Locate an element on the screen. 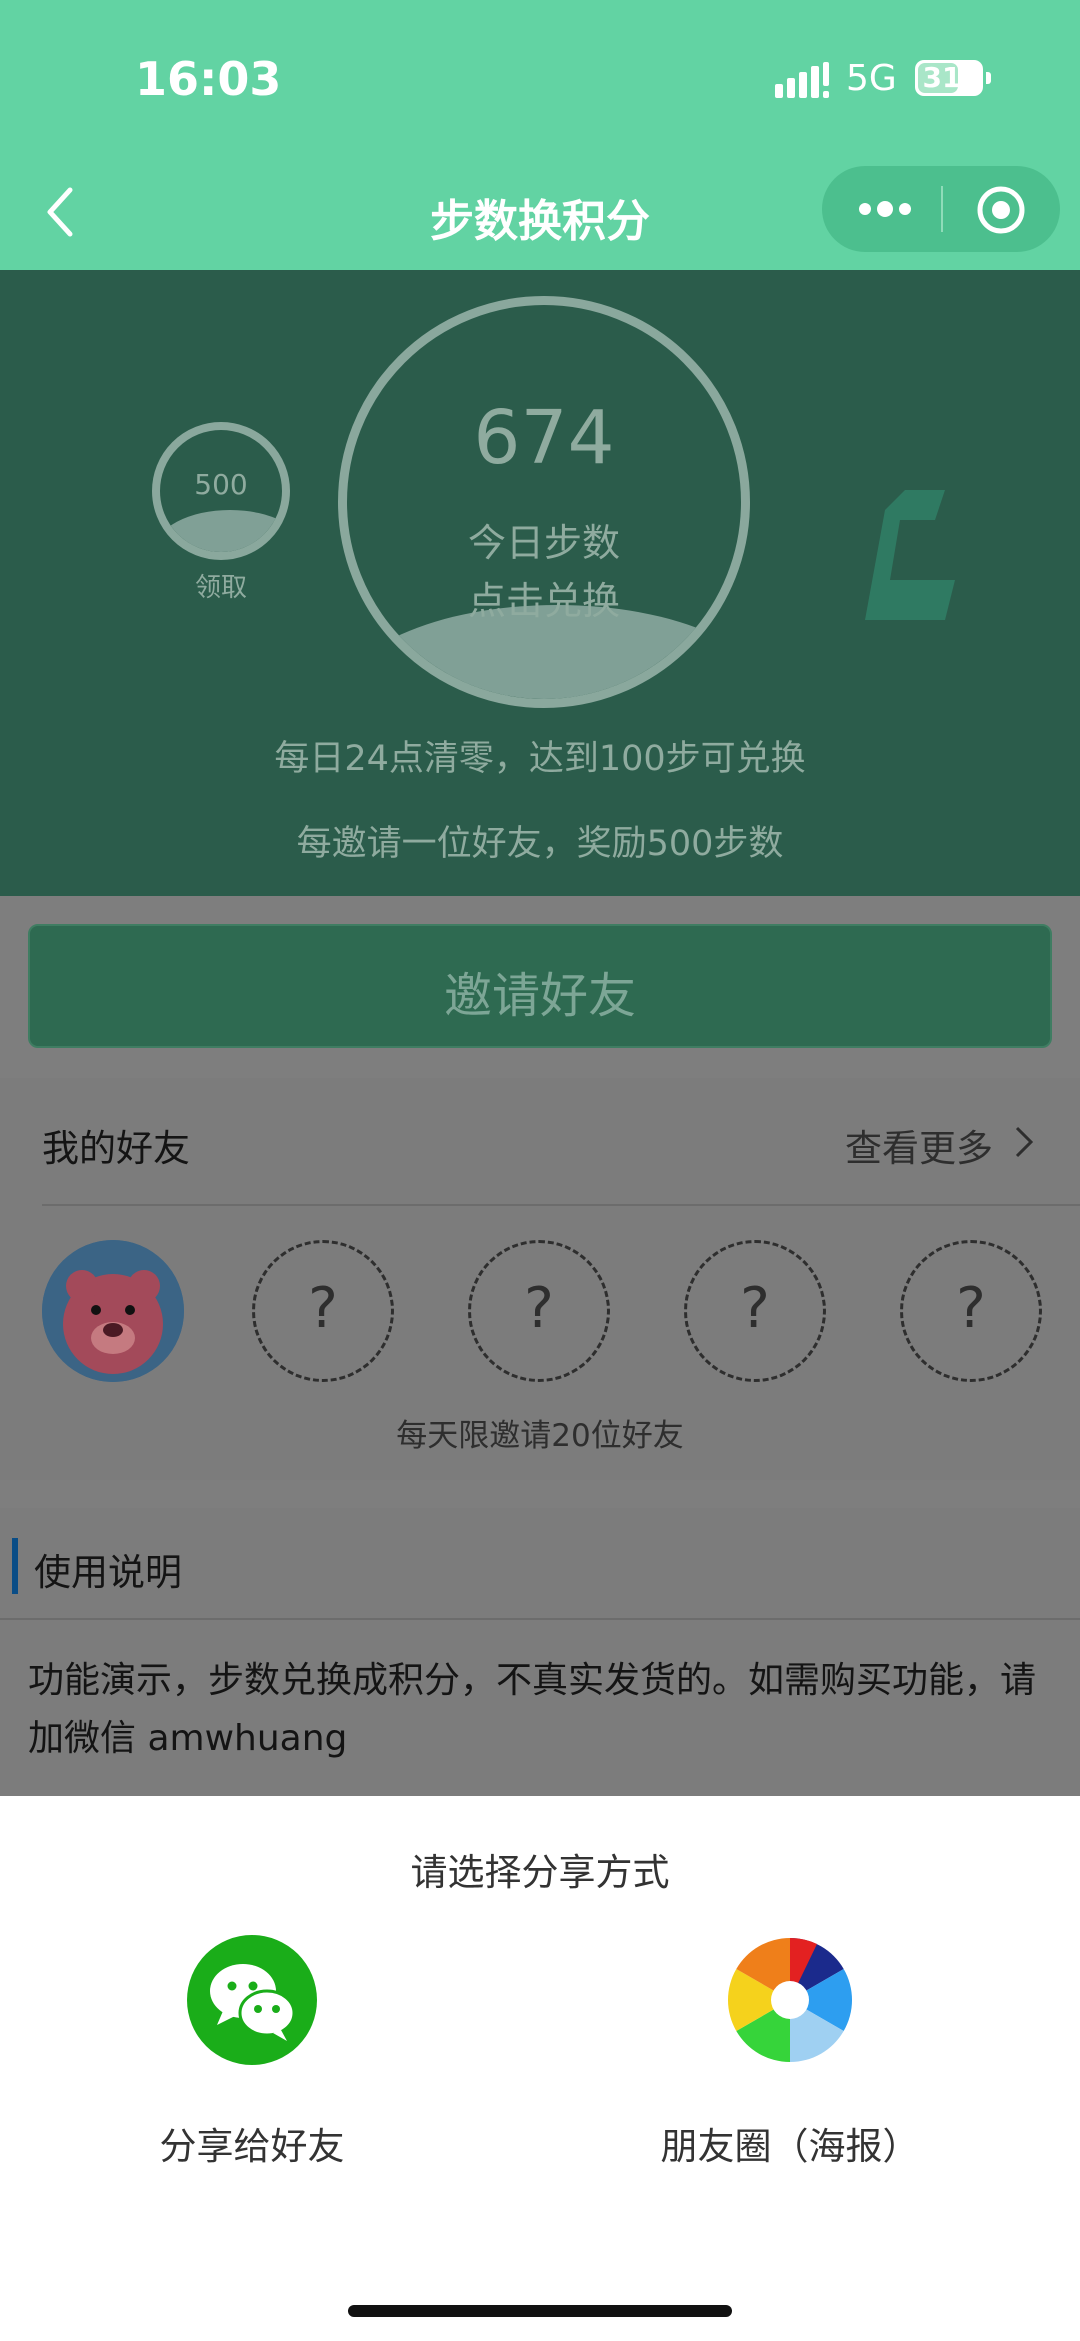 The height and width of the screenshot is (2341, 1080). invite-reward-text: 每邀请一位好友，奖励500步数 is located at coordinates (540, 844).